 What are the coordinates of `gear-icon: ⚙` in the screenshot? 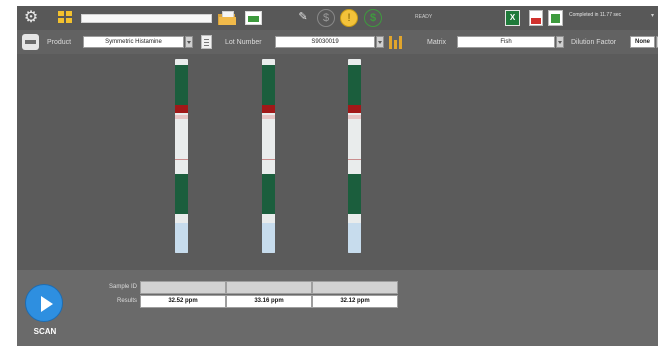 It's located at (31, 18).